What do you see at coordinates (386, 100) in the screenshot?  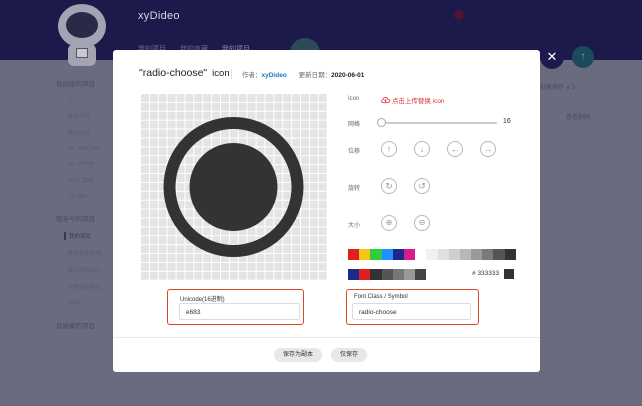 I see `cloud-upload-icon` at bounding box center [386, 100].